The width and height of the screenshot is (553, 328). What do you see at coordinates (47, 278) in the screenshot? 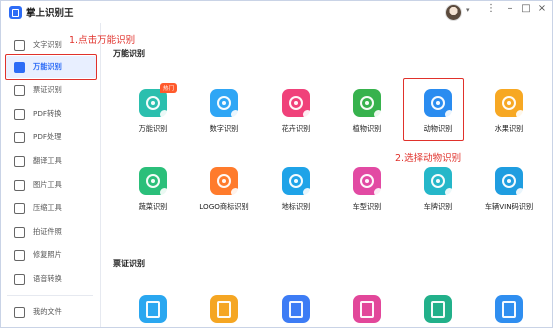
I see `sidebar-item-label: 语音转换` at bounding box center [47, 278].